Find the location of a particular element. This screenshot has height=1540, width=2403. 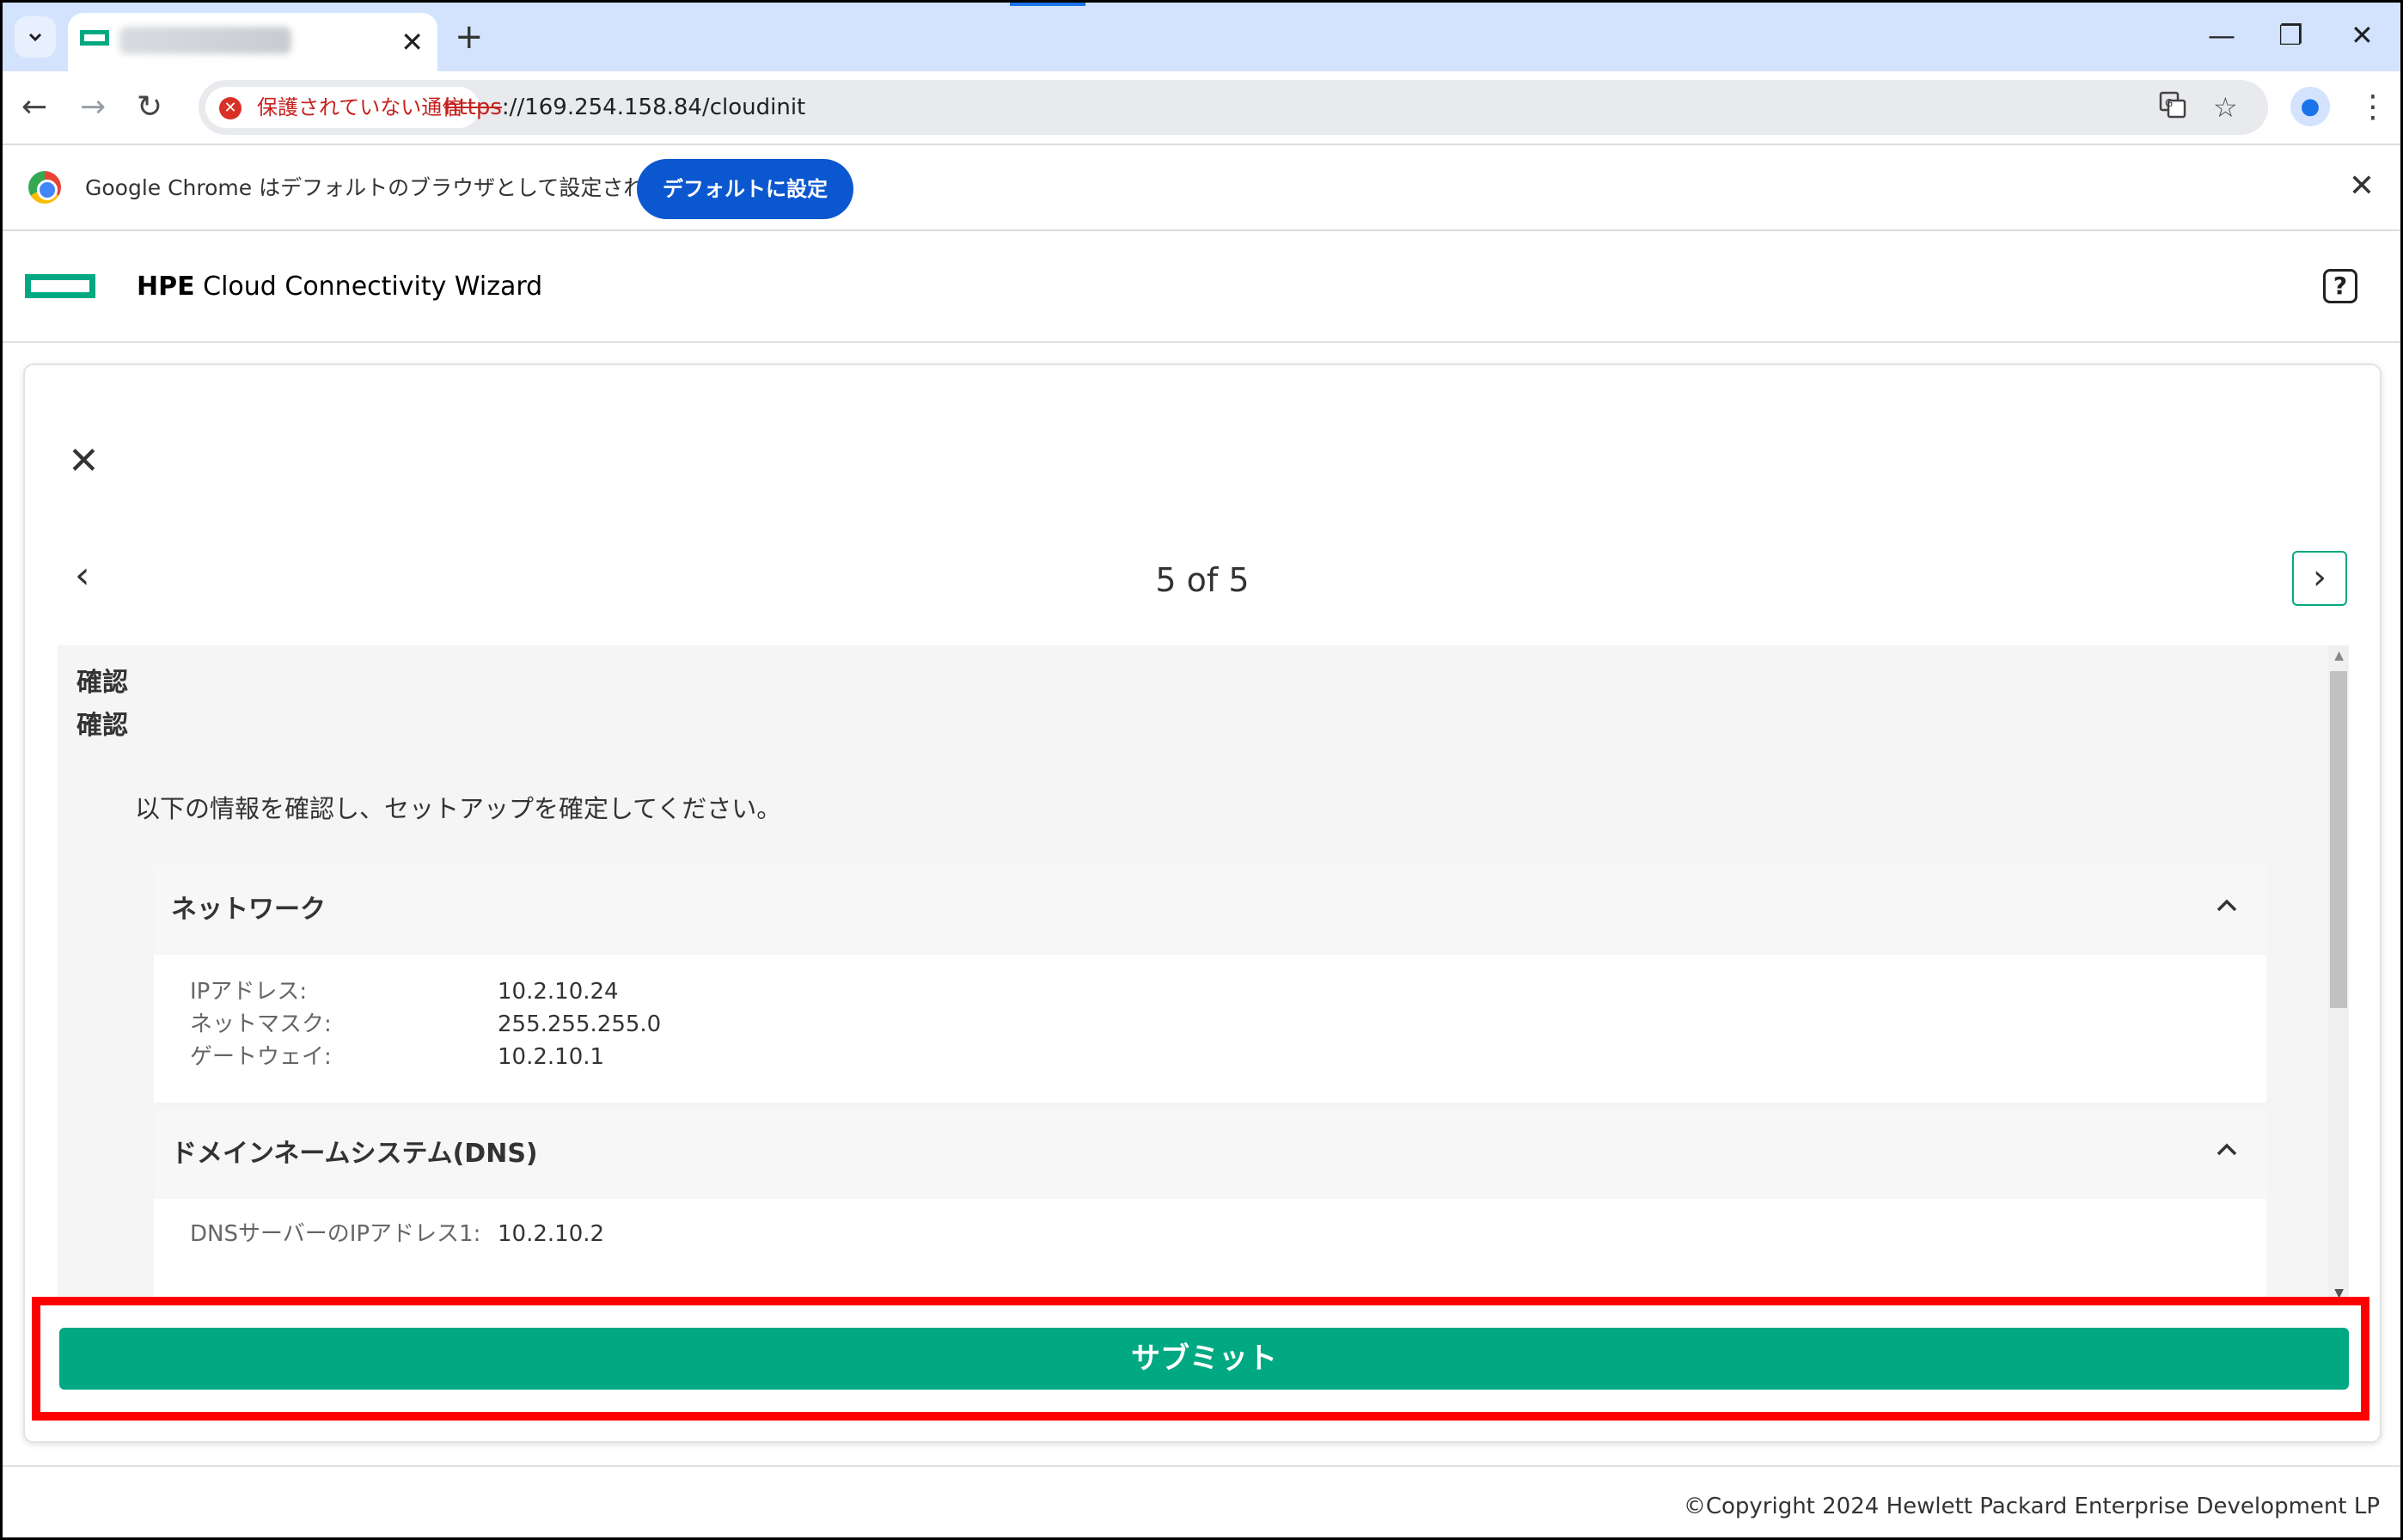

network-section-title: ネットワーク is located at coordinates (248, 910).